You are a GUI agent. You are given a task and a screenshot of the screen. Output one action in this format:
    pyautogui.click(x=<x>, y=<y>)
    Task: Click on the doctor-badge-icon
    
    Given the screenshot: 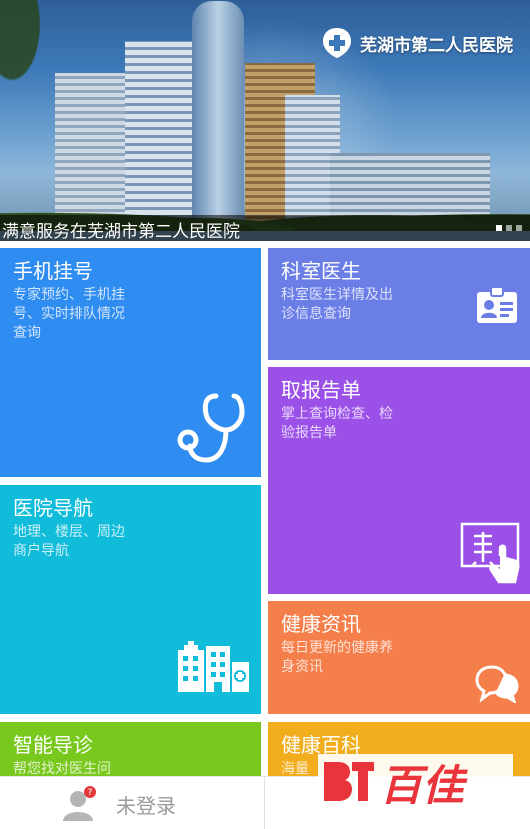 What is the action you would take?
    pyautogui.click(x=497, y=304)
    